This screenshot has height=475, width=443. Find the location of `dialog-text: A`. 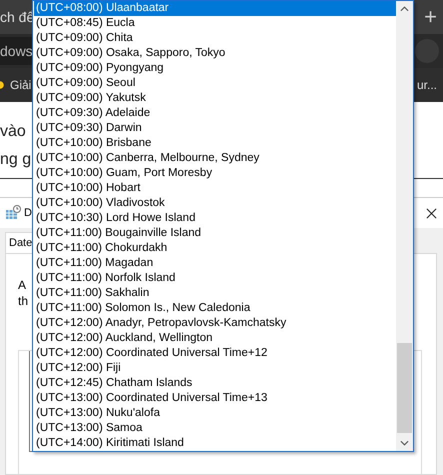

dialog-text: A is located at coordinates (22, 286).